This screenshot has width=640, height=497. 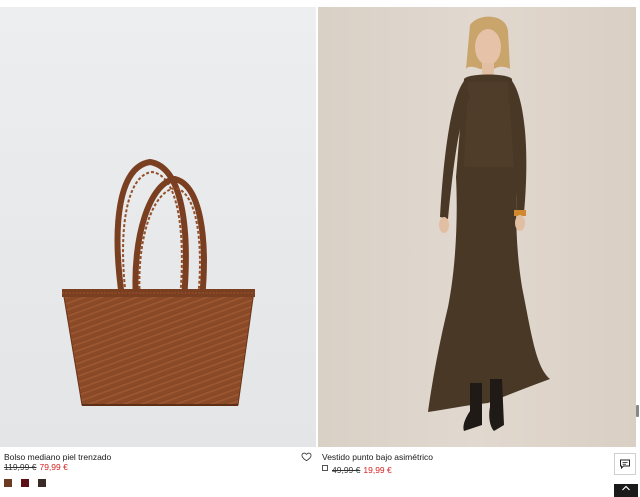 What do you see at coordinates (637, 411) in the screenshot?
I see `scrollbar-thumb` at bounding box center [637, 411].